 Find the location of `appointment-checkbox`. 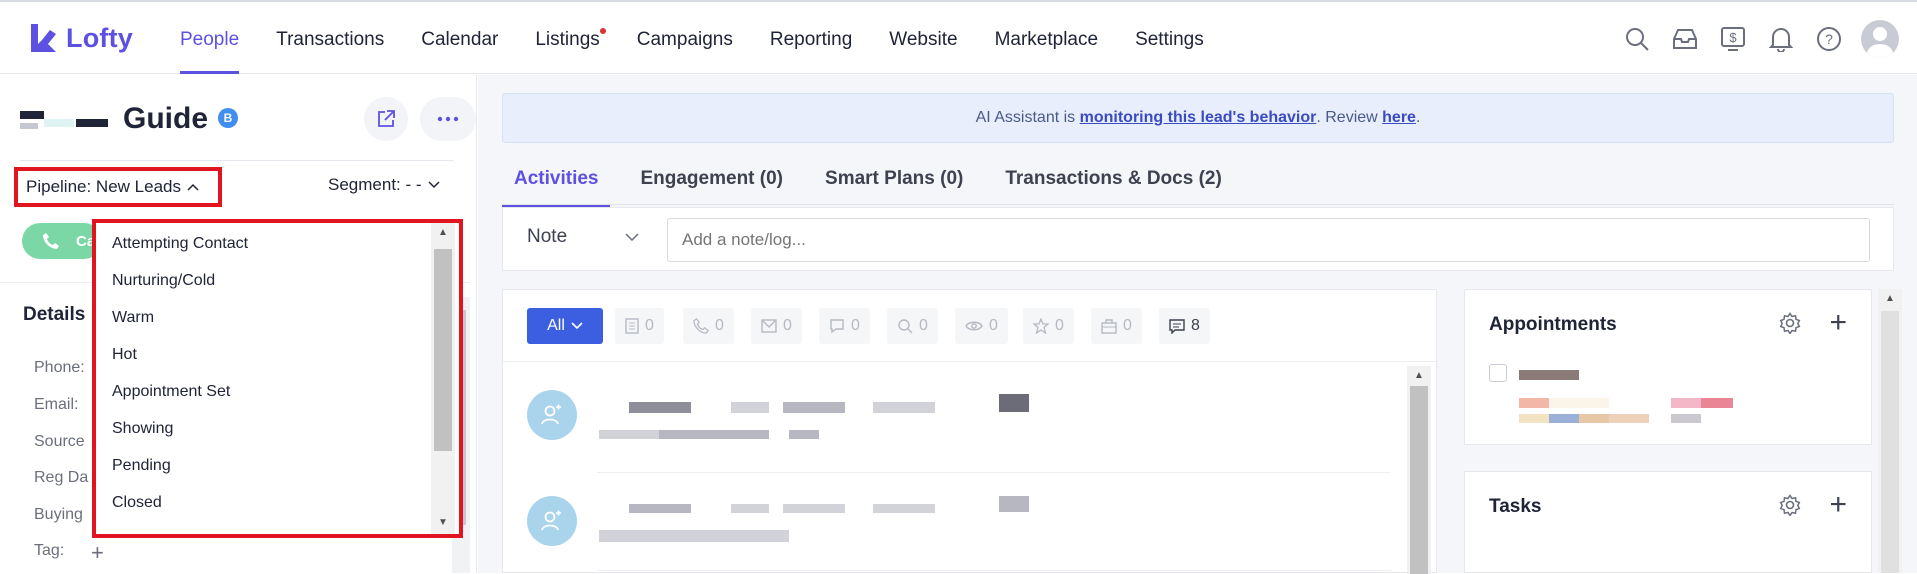

appointment-checkbox is located at coordinates (1498, 373).